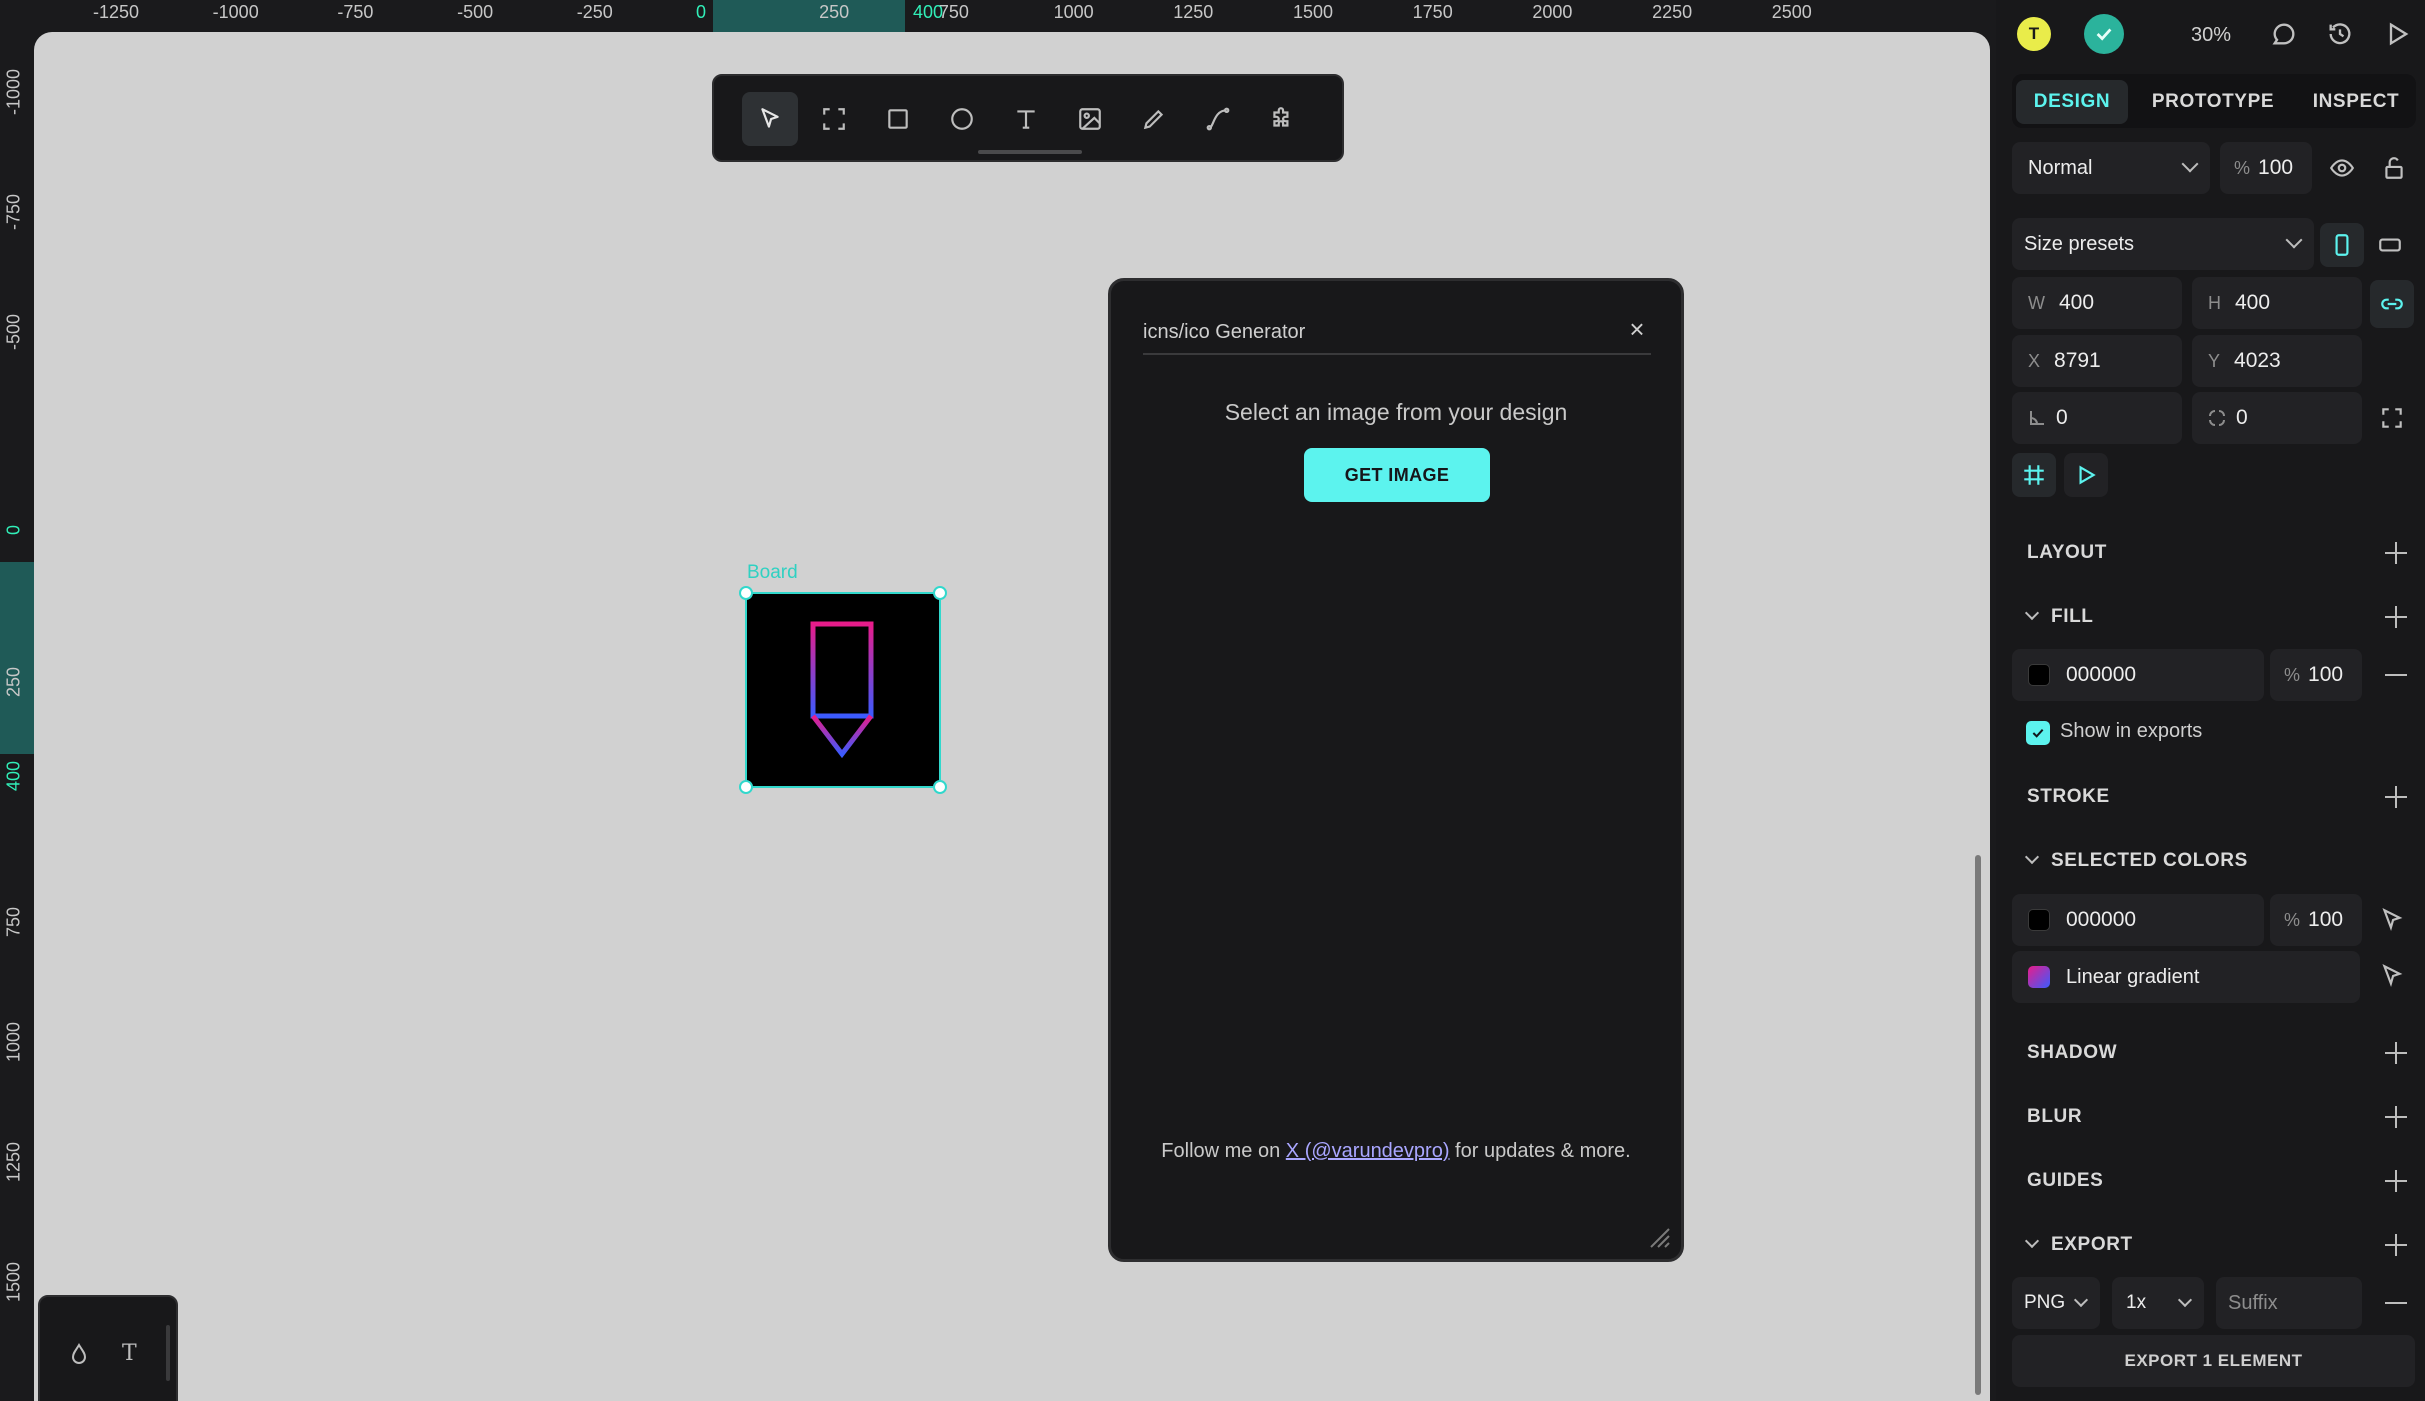 The height and width of the screenshot is (1401, 2425). What do you see at coordinates (2390, 245) in the screenshot?
I see `landscape-orientation-icon` at bounding box center [2390, 245].